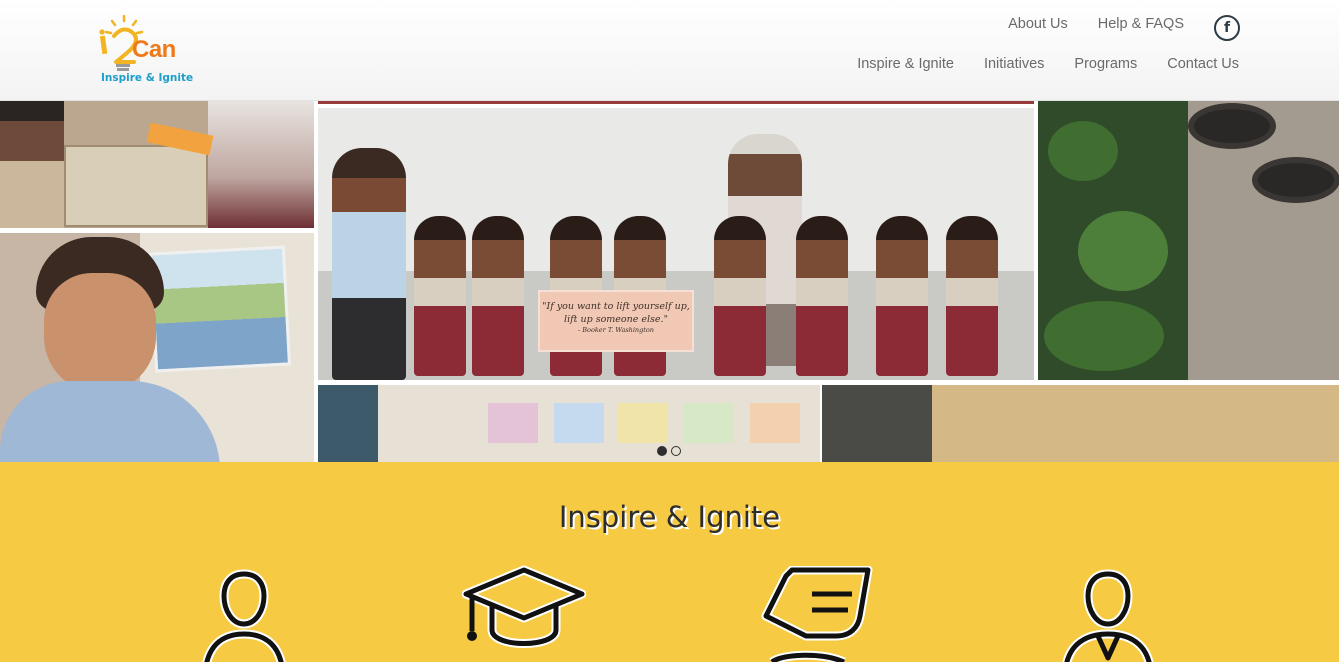 The height and width of the screenshot is (662, 1339). Describe the element at coordinates (147, 78) in the screenshot. I see `logo-tagline: Inspire & Ignite` at that location.